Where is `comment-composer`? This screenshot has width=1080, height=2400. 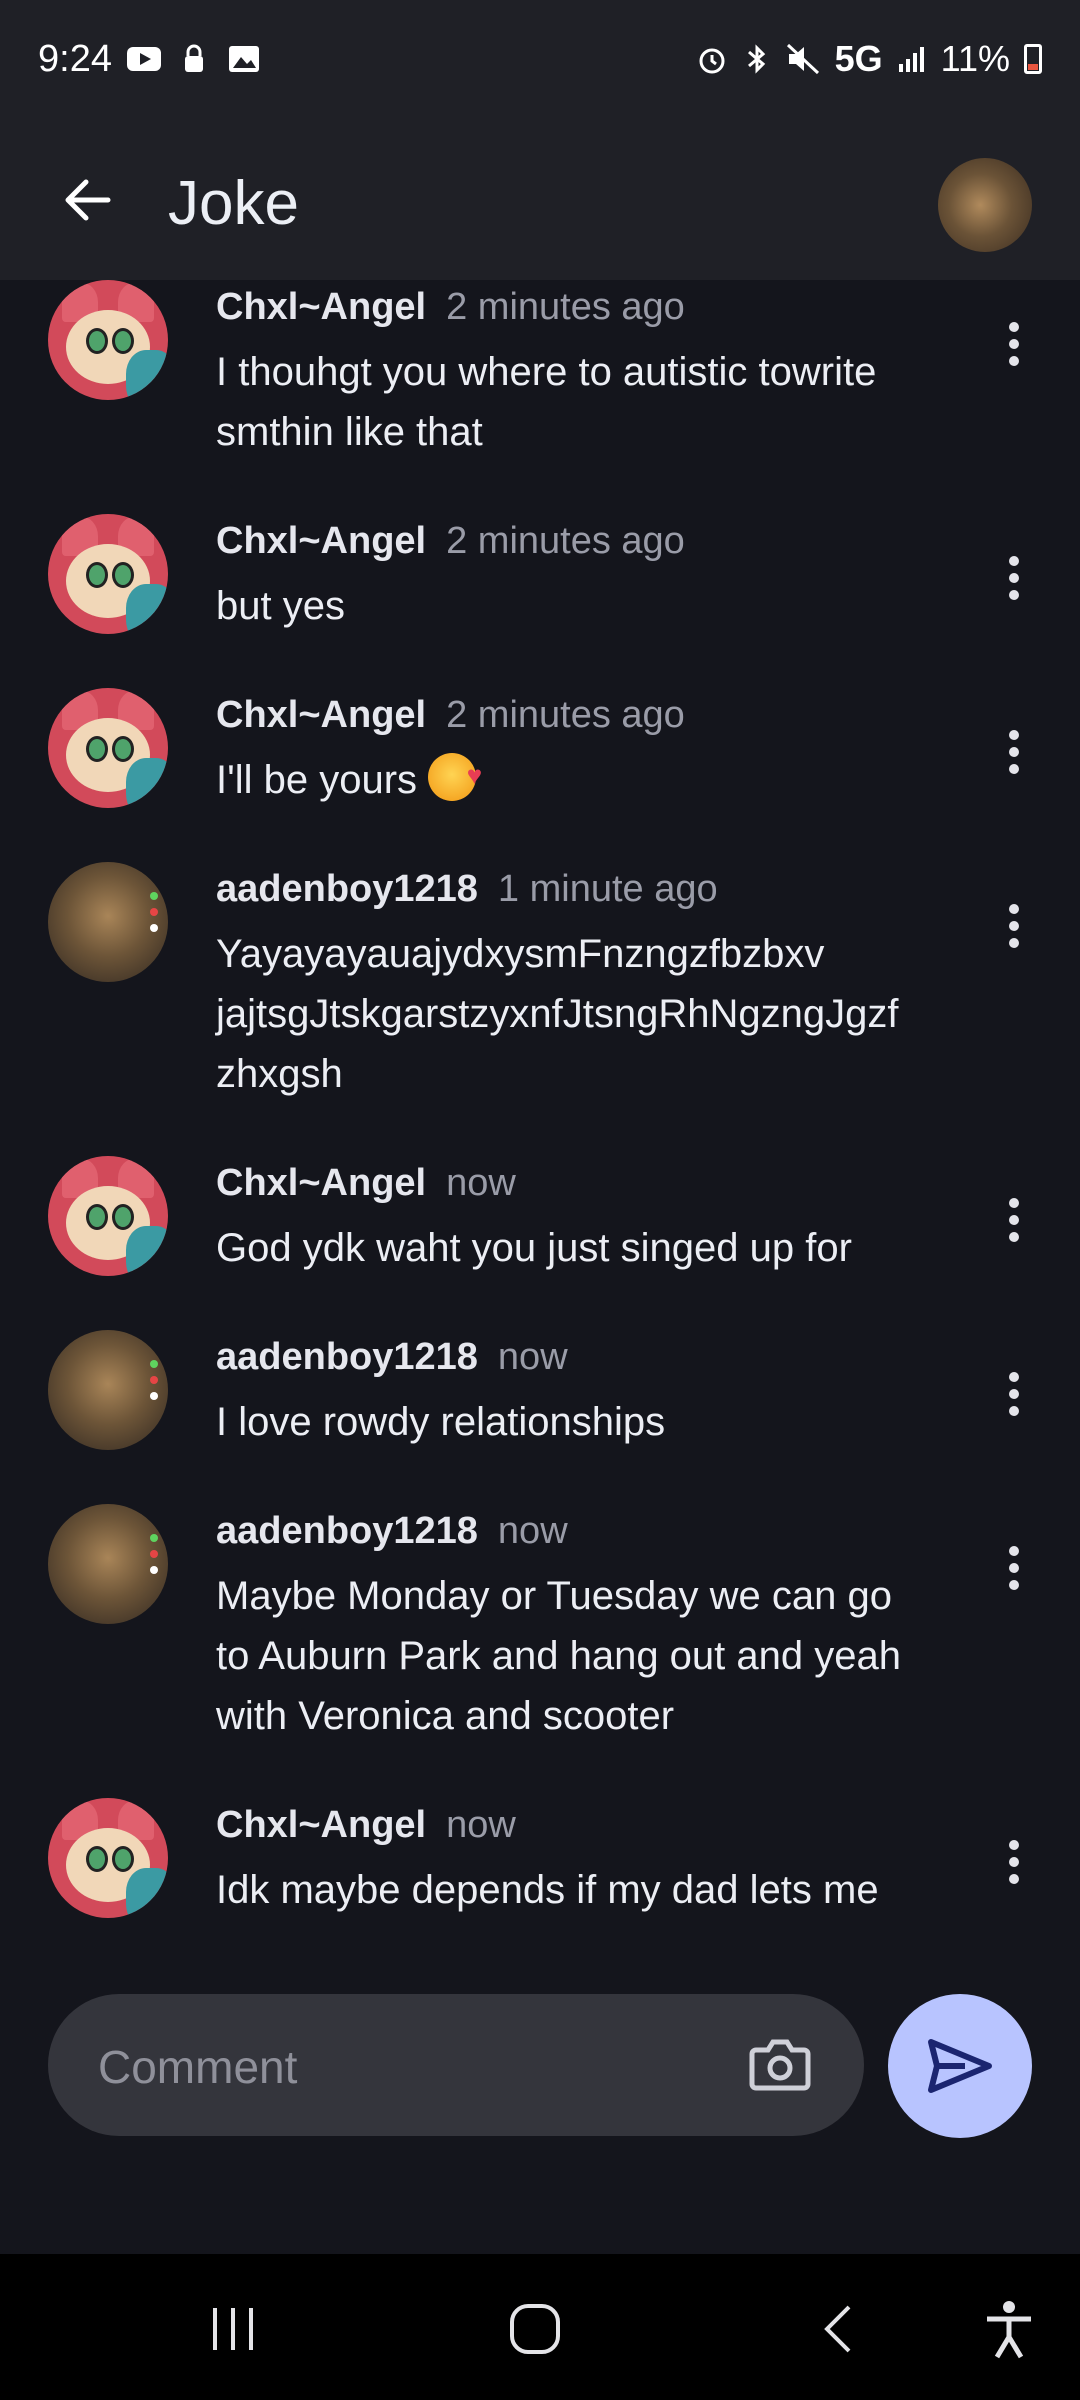
comment-composer is located at coordinates (456, 2065).